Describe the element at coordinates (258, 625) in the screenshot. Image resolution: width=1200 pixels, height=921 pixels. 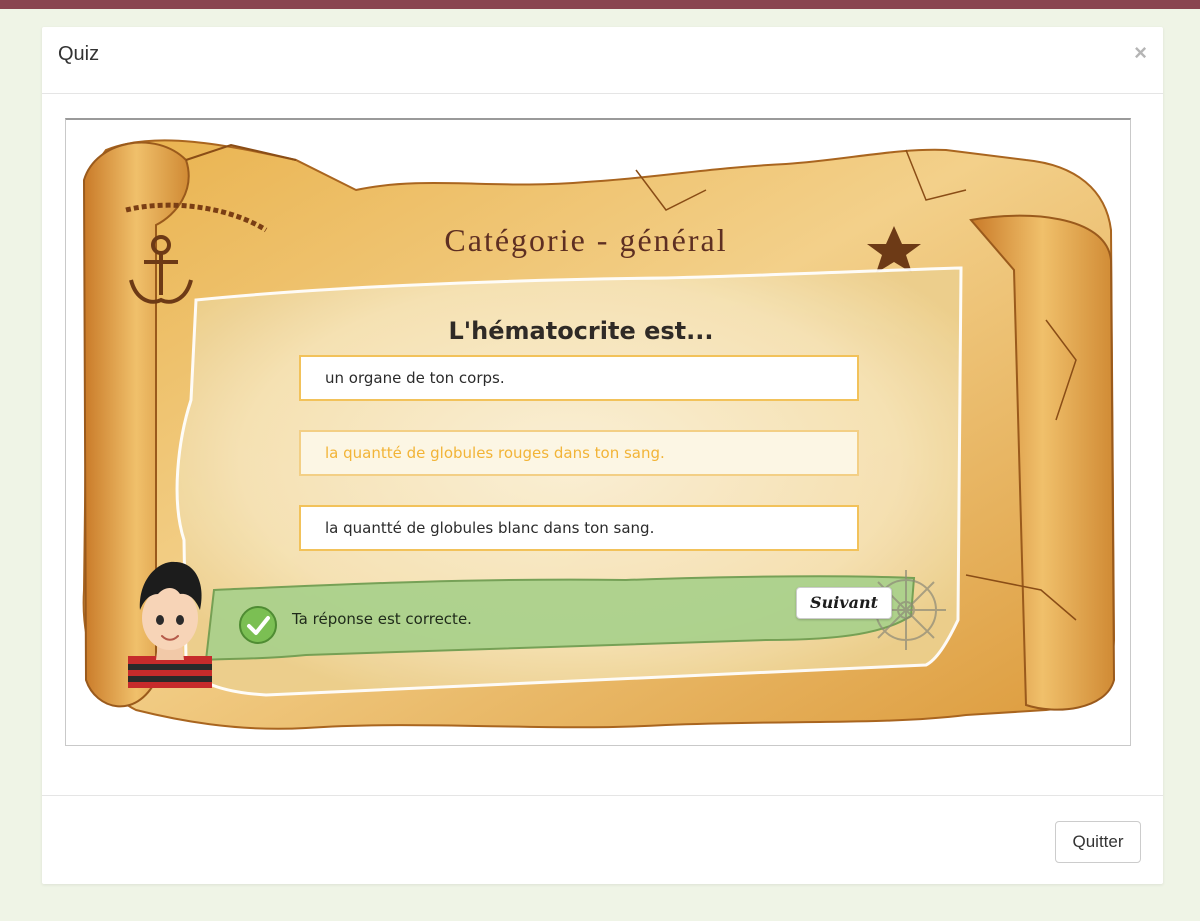
I see `check-circle-icon` at that location.